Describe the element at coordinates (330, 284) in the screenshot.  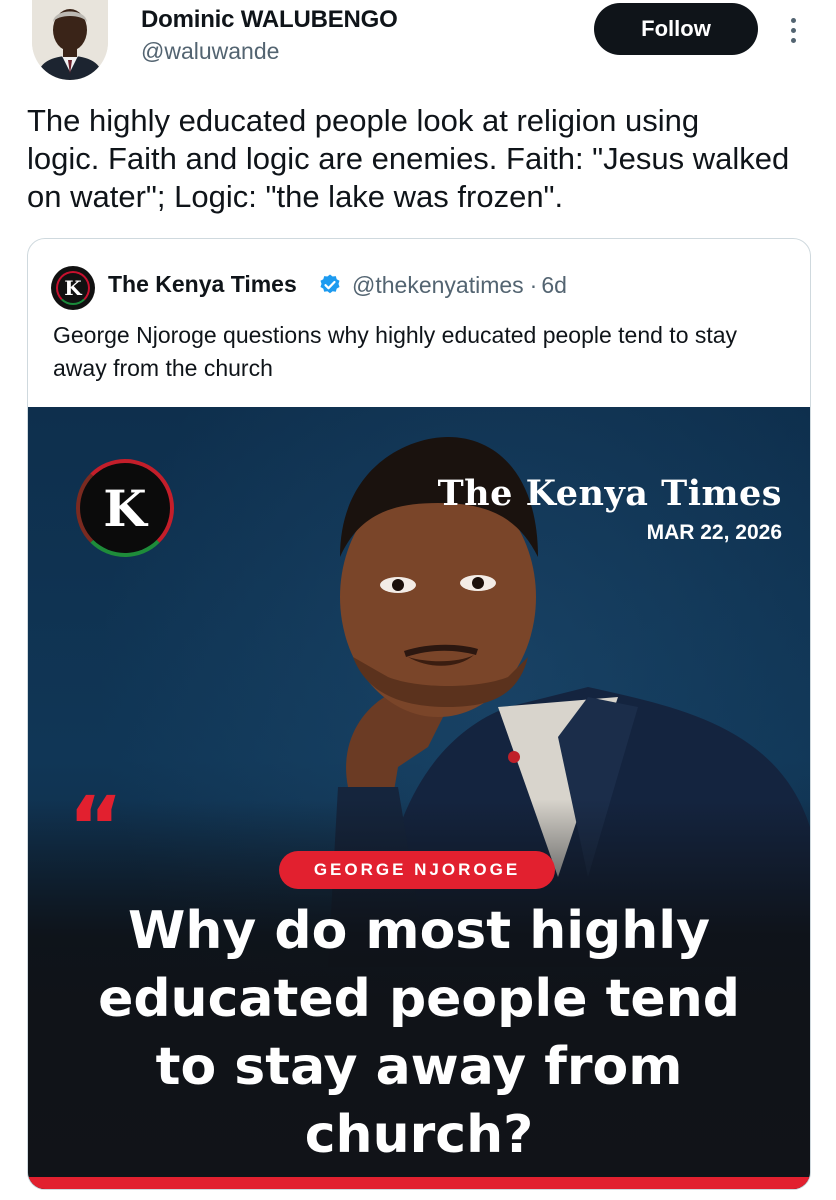
I see `verified-badge-icon` at that location.